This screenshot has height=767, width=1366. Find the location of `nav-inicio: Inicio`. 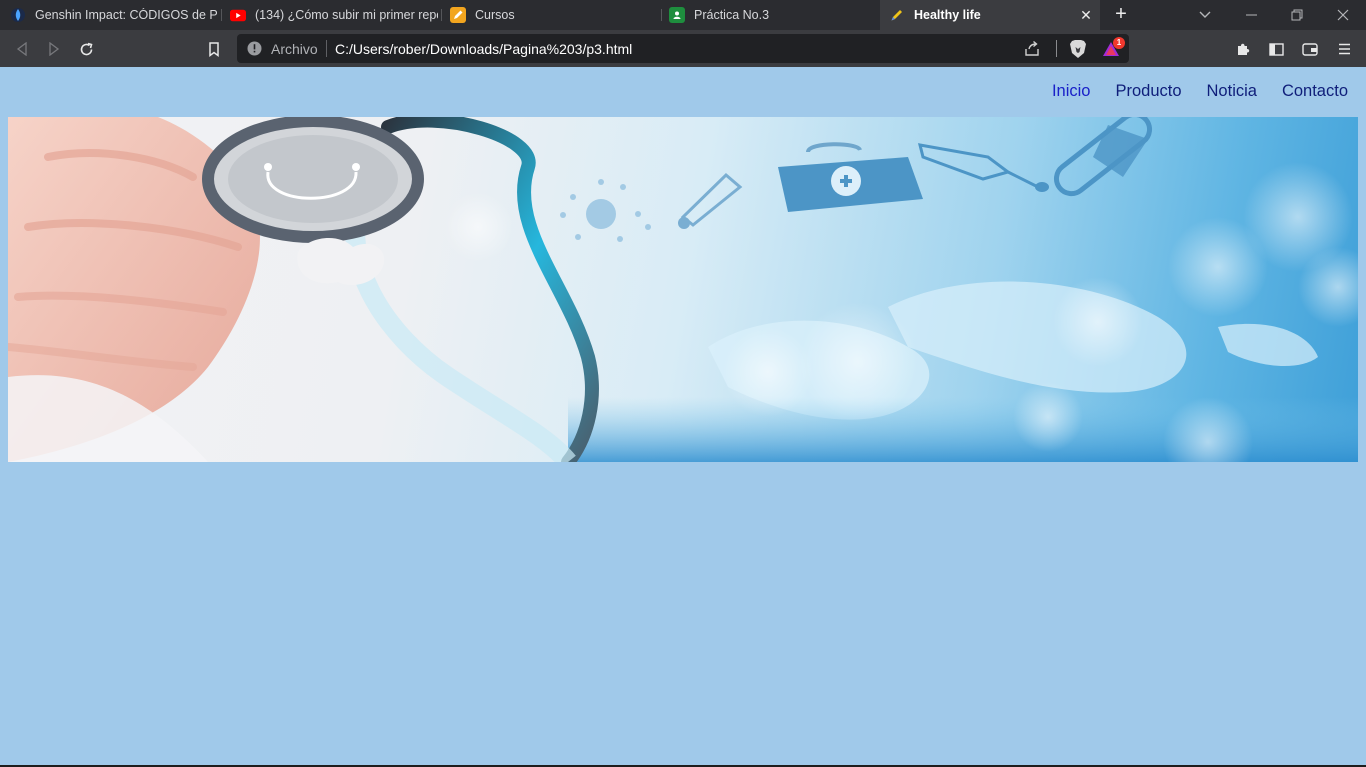

nav-inicio: Inicio is located at coordinates (1071, 91).